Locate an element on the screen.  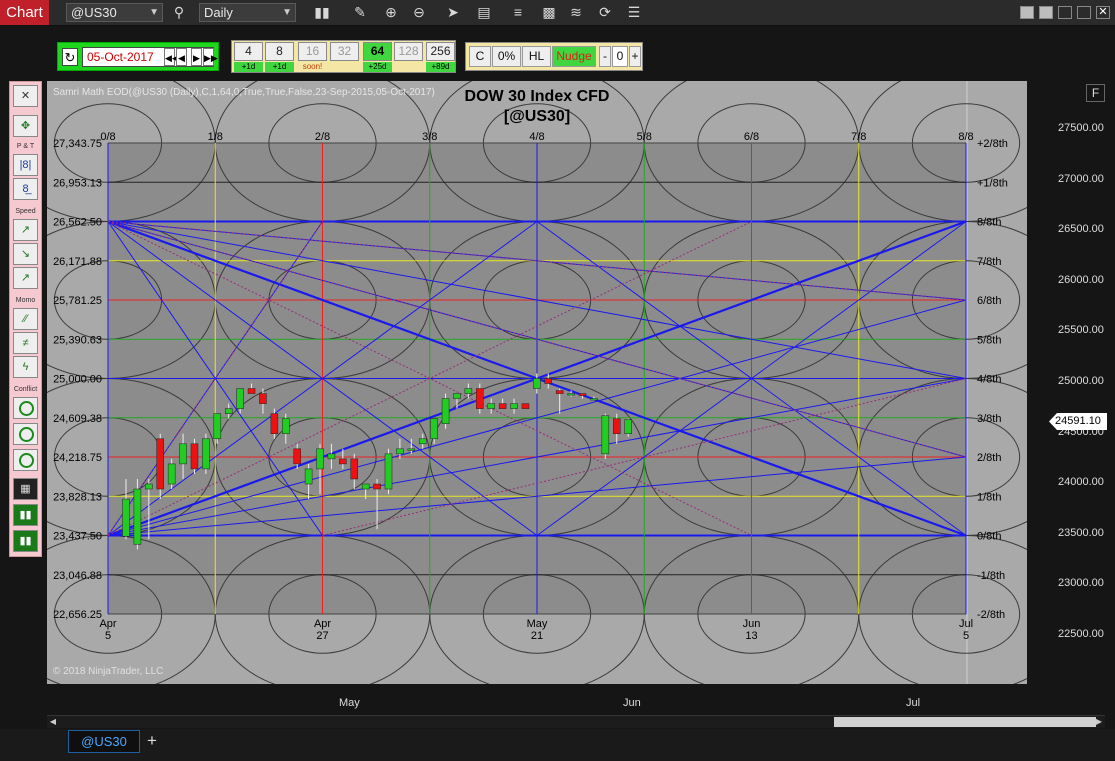
octave-label: +2/8th is located at coordinates (992, 144).